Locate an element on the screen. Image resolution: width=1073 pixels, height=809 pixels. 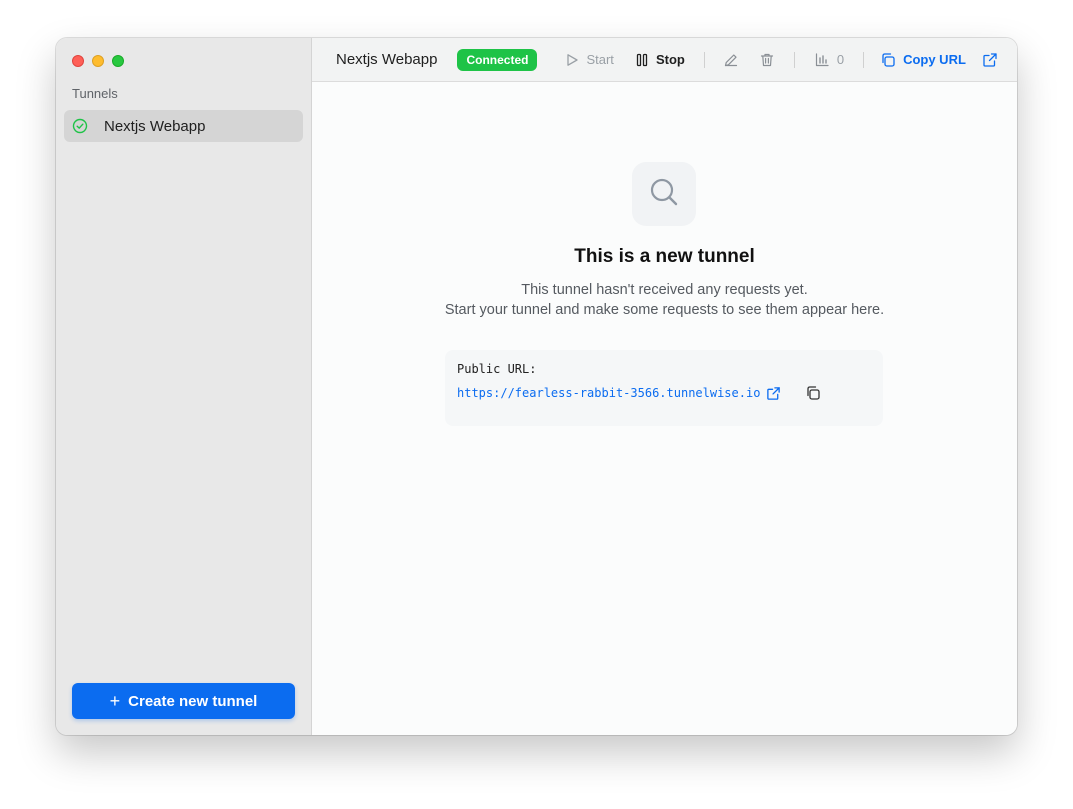
copy-url-label: Copy URL is located at coordinates (934, 59).